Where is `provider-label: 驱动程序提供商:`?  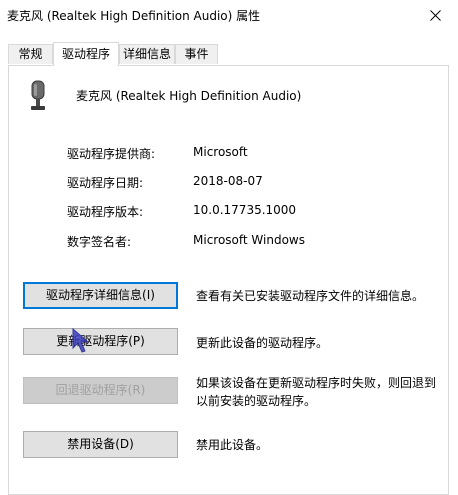 provider-label: 驱动程序提供商: is located at coordinates (111, 154).